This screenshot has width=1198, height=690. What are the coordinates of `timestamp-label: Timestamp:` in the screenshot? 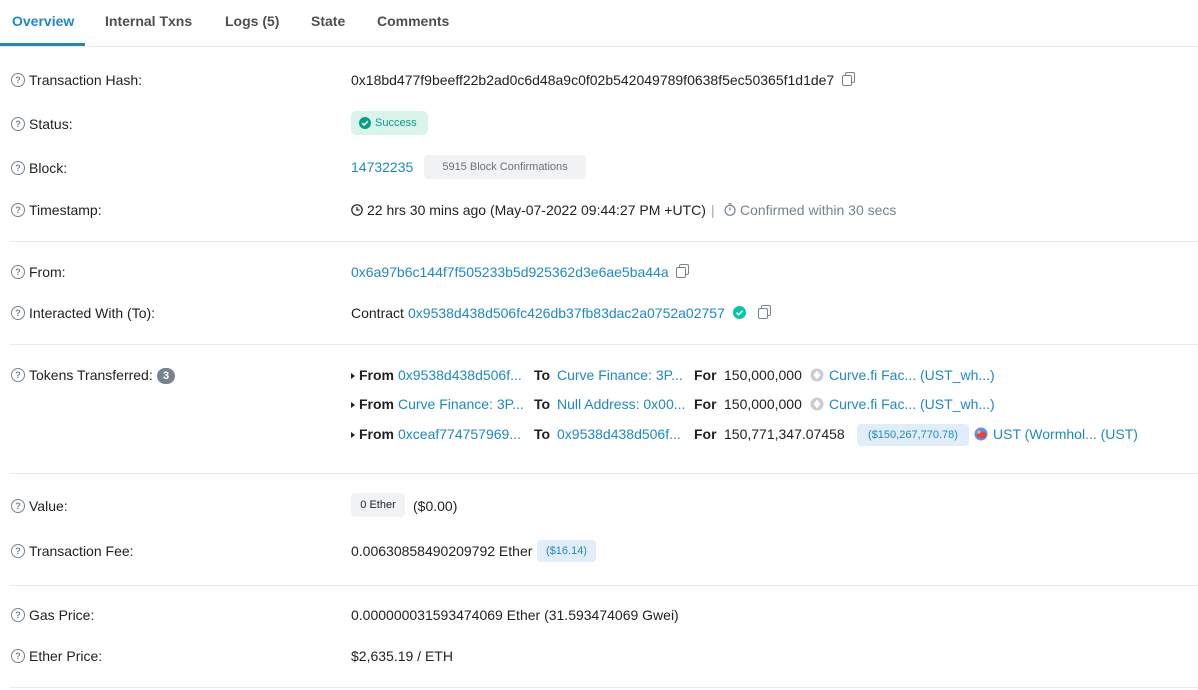 It's located at (65, 210).